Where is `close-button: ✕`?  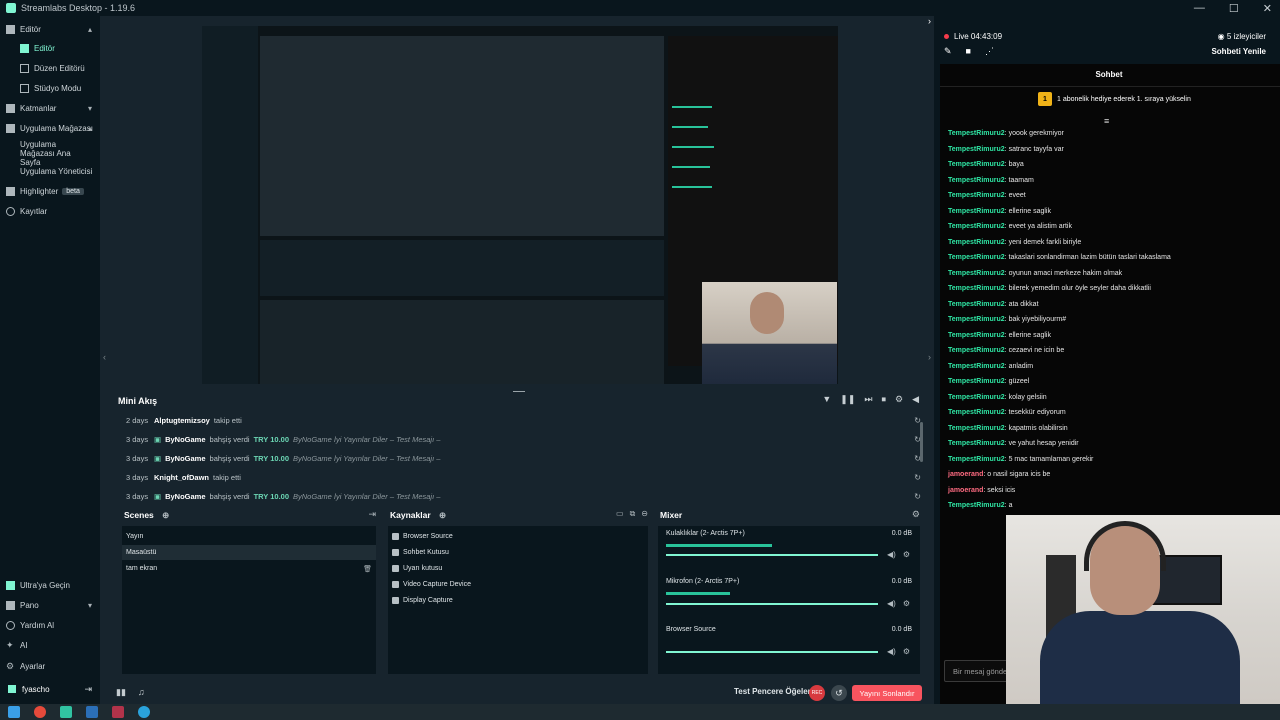
close-button: ✕ is located at coordinates (1267, 8).